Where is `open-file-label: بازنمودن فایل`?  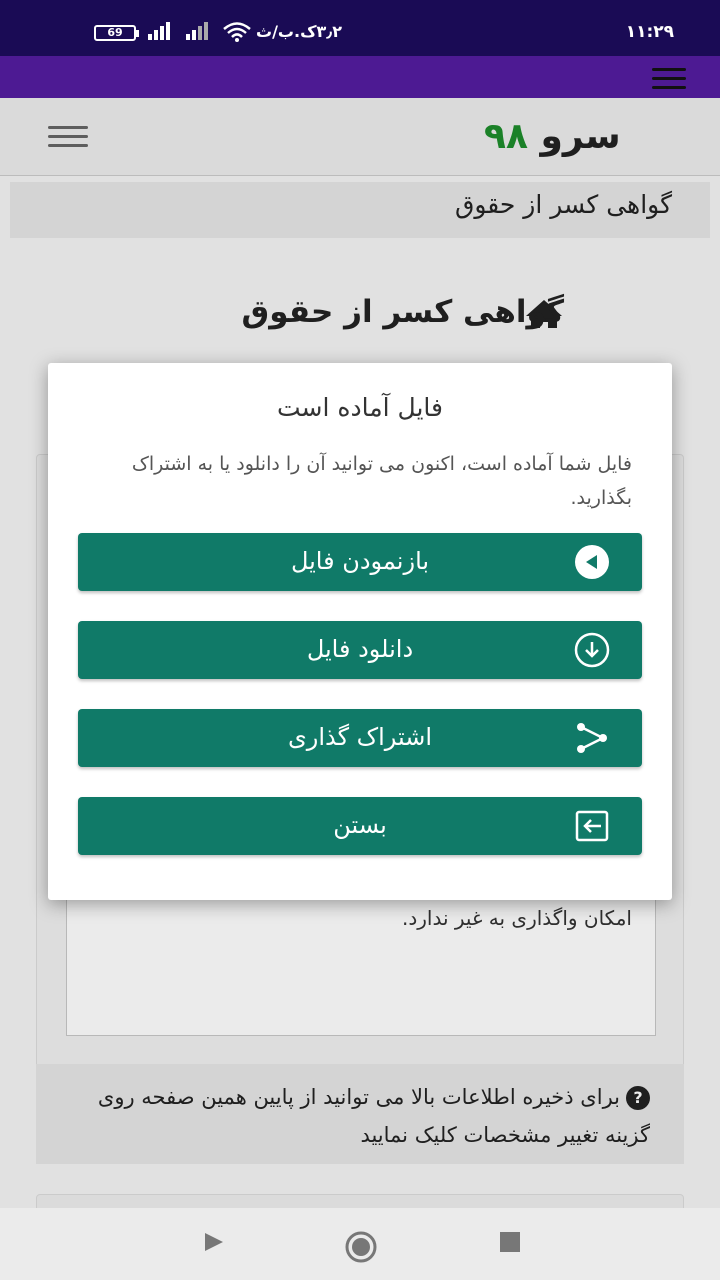 open-file-label: بازنمودن فایل is located at coordinates (360, 561).